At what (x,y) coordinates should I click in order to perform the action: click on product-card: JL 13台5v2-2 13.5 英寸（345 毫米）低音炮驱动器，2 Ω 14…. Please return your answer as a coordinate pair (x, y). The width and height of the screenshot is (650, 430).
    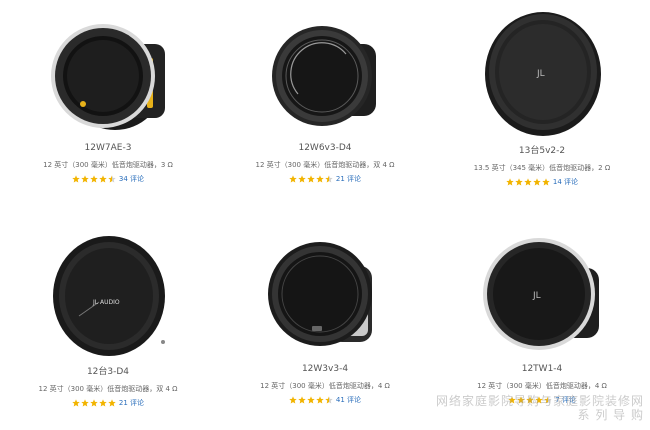
    Looking at the image, I should click on (542, 96).